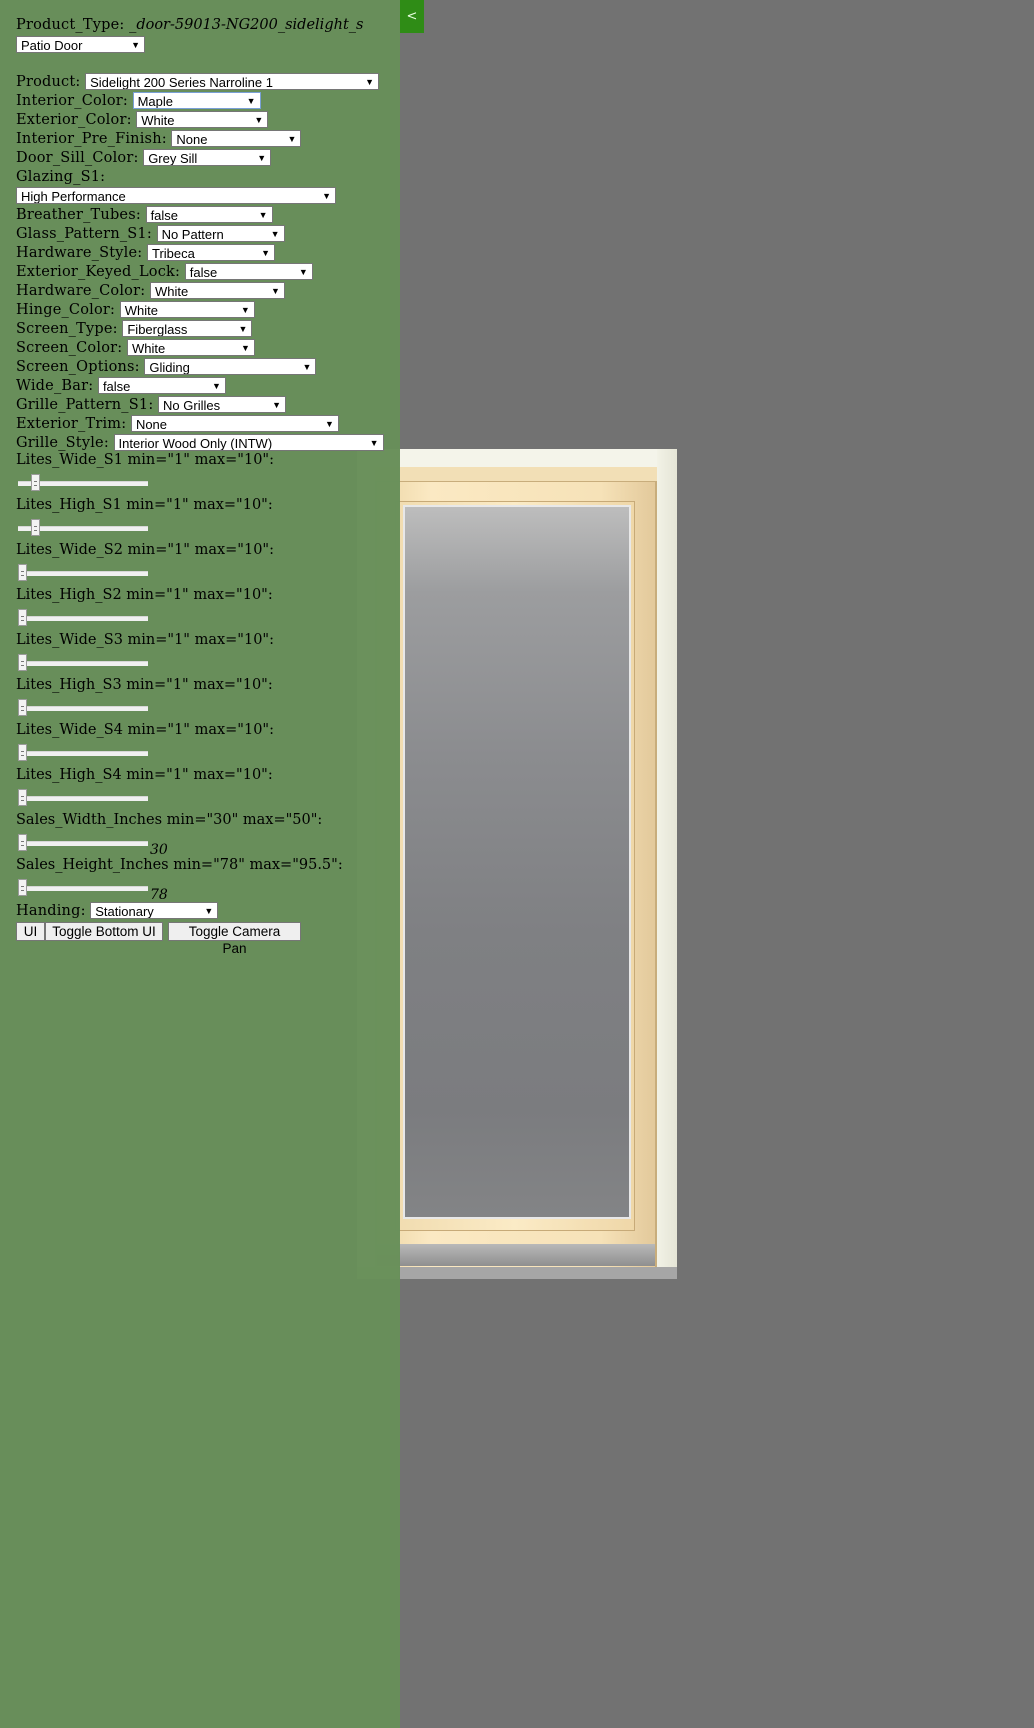 Image resolution: width=1034 pixels, height=1728 pixels. I want to click on option-select-value: Grey Sill, so click(173, 158).